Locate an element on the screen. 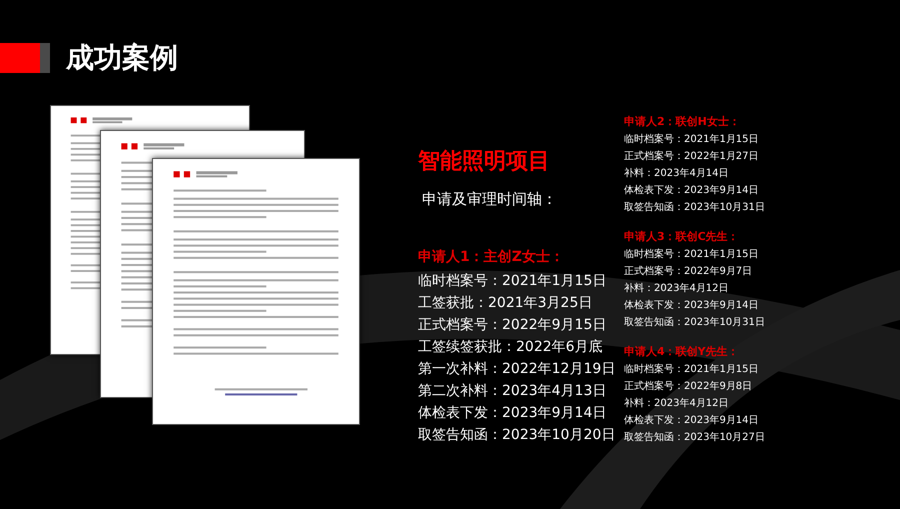 The image size is (900, 509). applicant-header: 申请人3：联创C先生： is located at coordinates (682, 237).